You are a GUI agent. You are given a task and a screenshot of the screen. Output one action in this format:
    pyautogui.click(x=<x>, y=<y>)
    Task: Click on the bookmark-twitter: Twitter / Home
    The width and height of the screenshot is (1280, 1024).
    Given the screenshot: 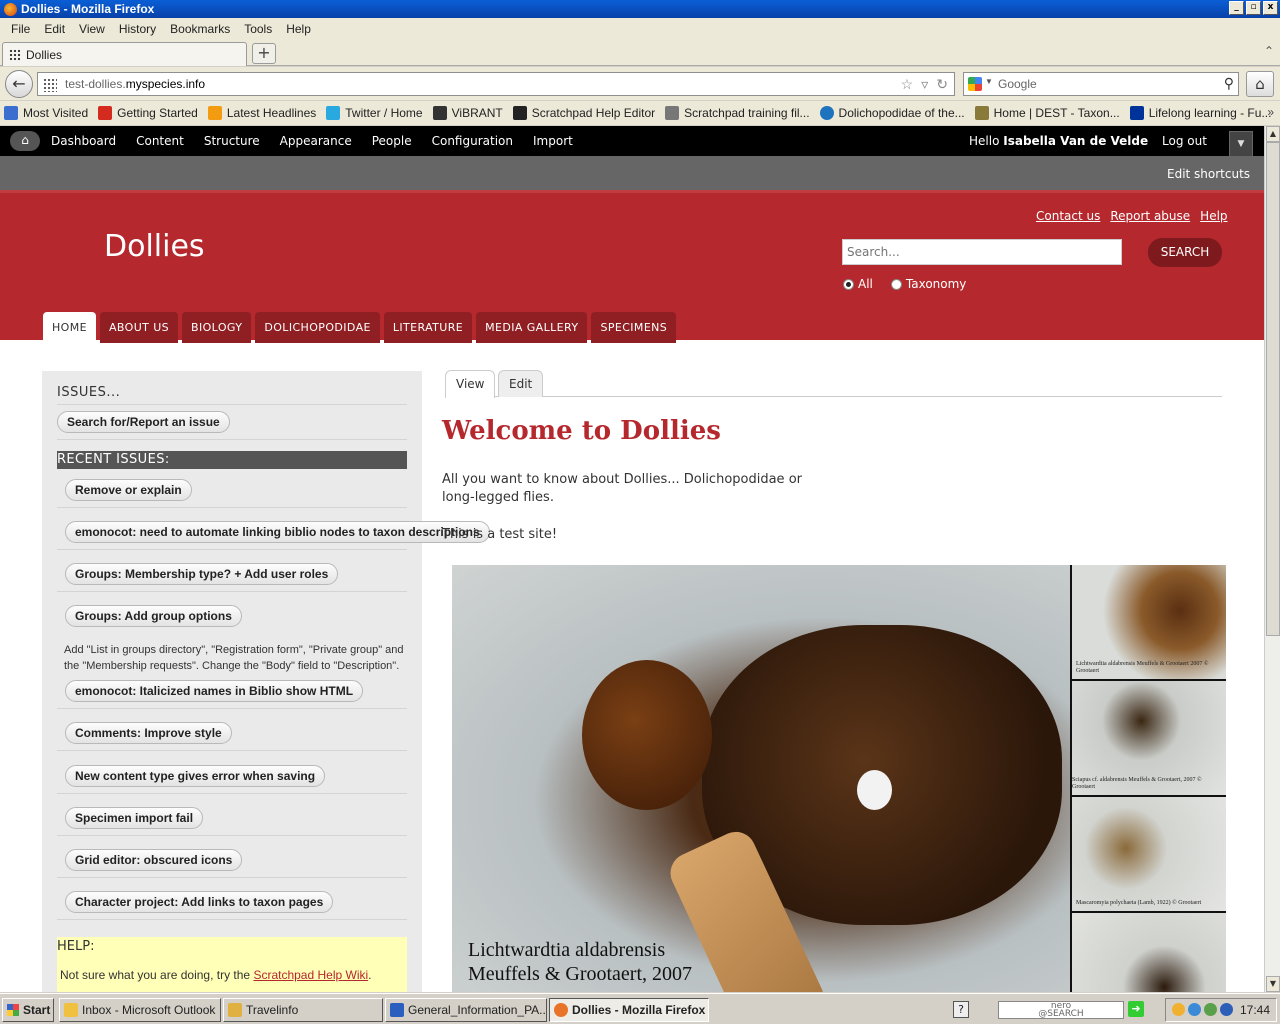 What is the action you would take?
    pyautogui.click(x=374, y=113)
    